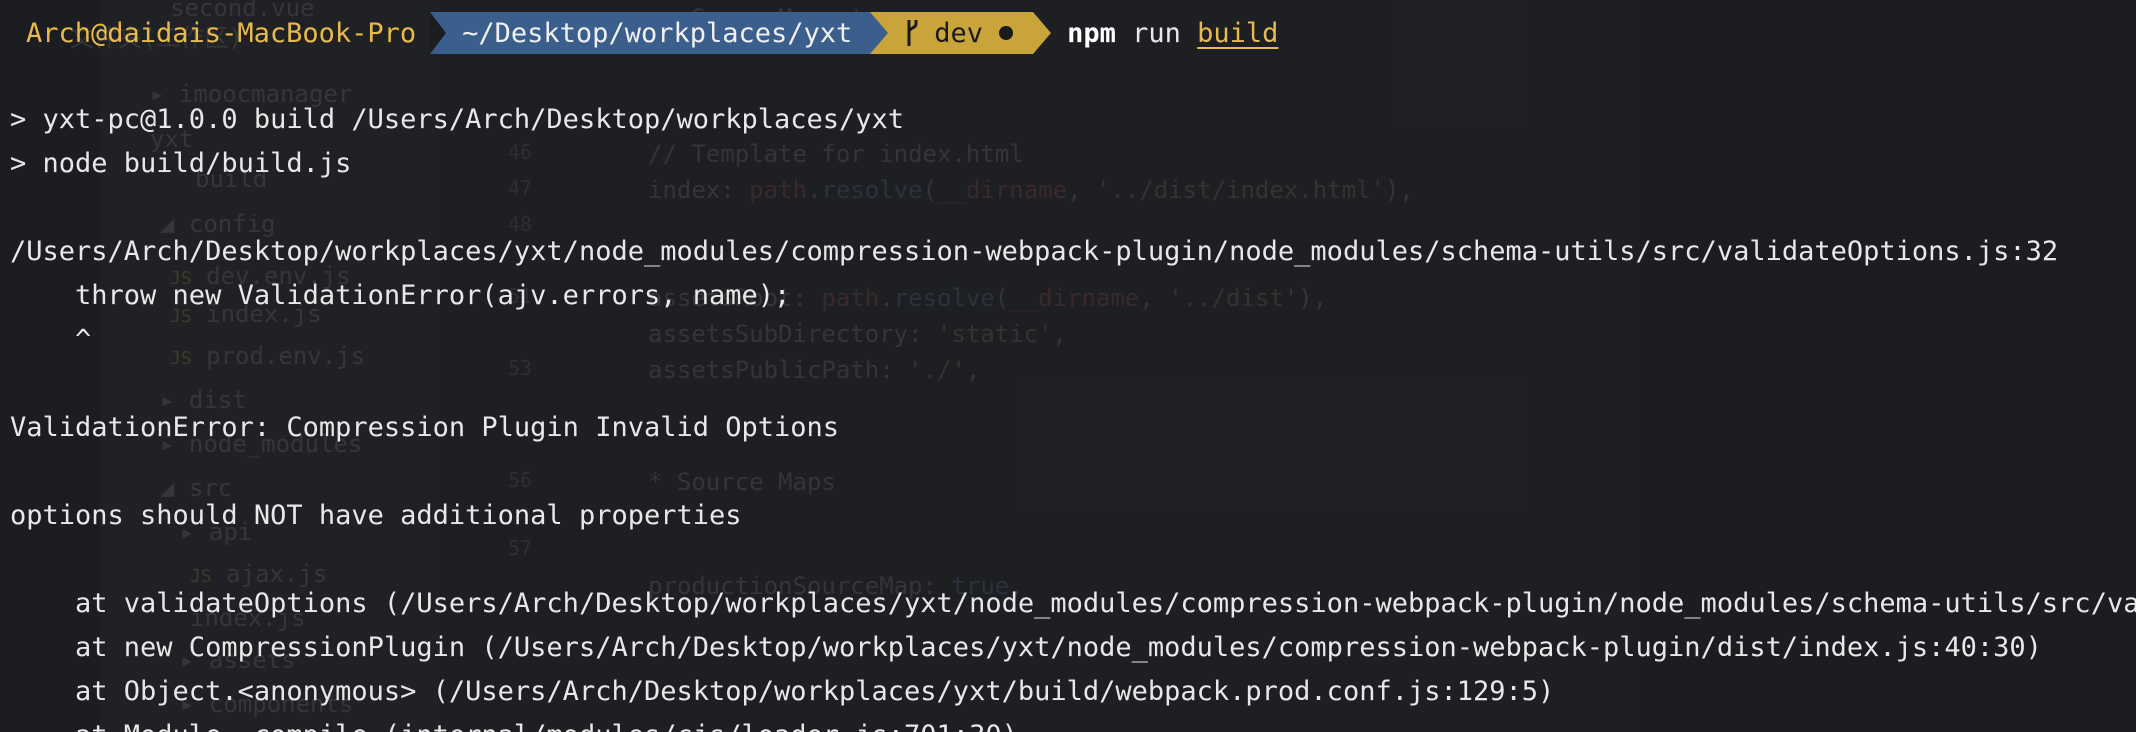 The height and width of the screenshot is (732, 2136). I want to click on prompt-branch: dev, so click(959, 33).